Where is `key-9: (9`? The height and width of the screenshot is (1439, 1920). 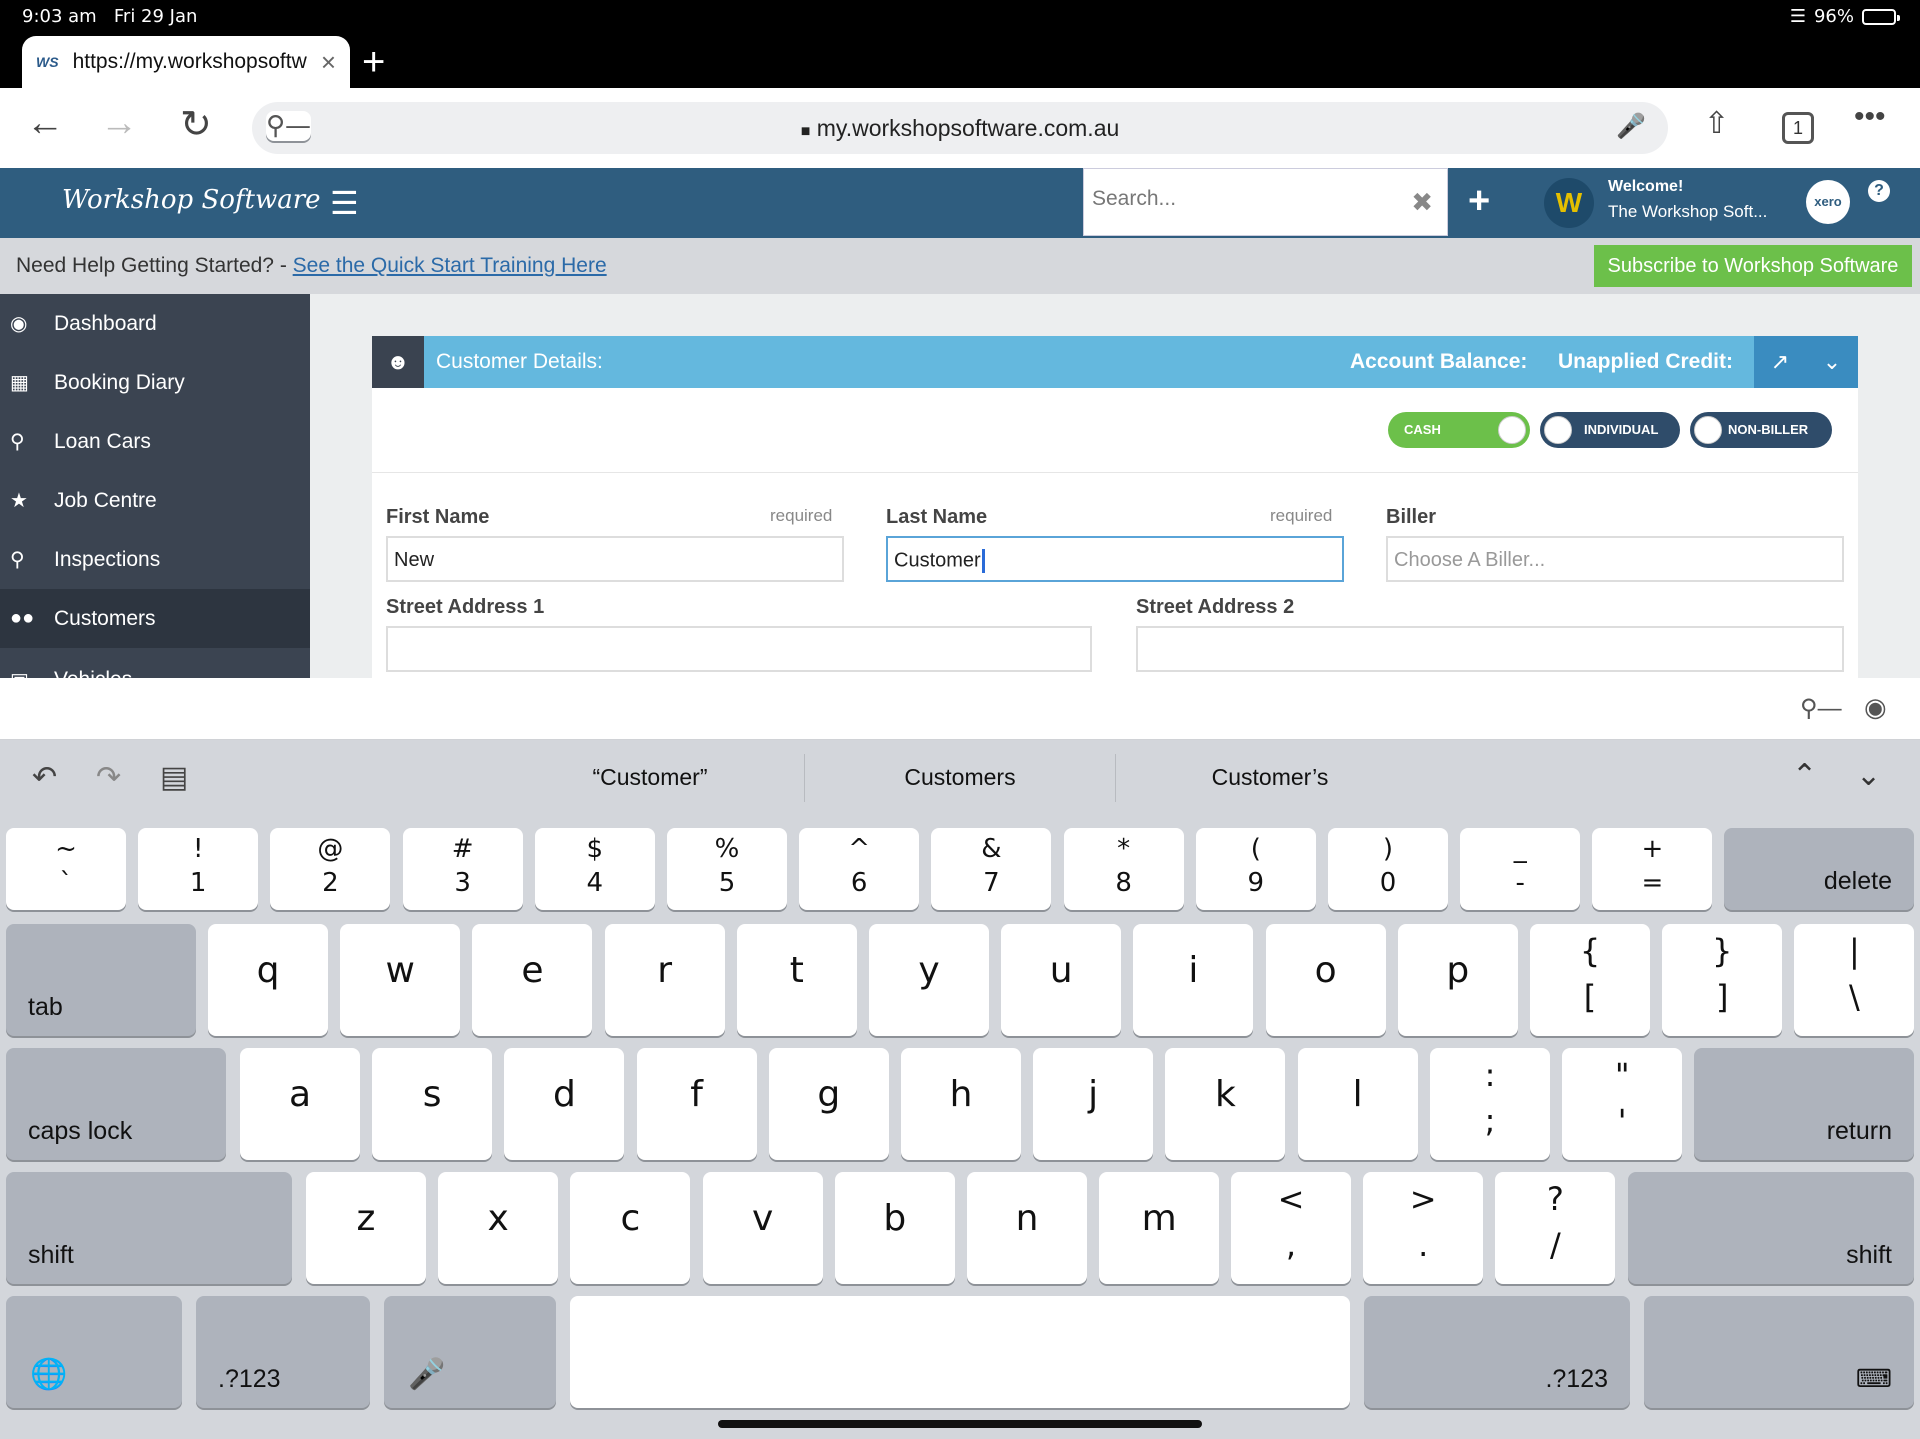
key-9: (9 is located at coordinates (1255, 869).